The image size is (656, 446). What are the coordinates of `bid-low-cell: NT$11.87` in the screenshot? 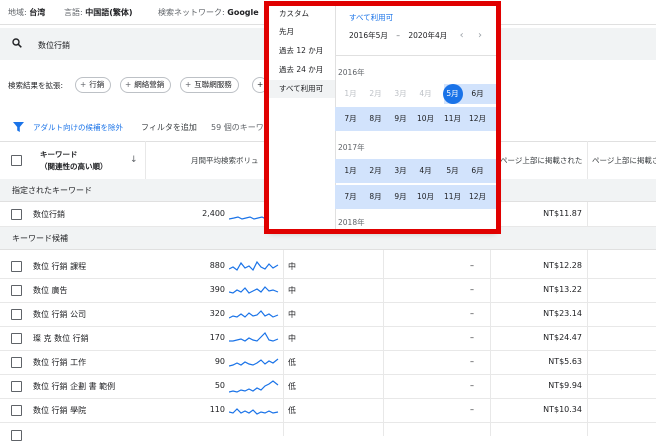 It's located at (562, 213).